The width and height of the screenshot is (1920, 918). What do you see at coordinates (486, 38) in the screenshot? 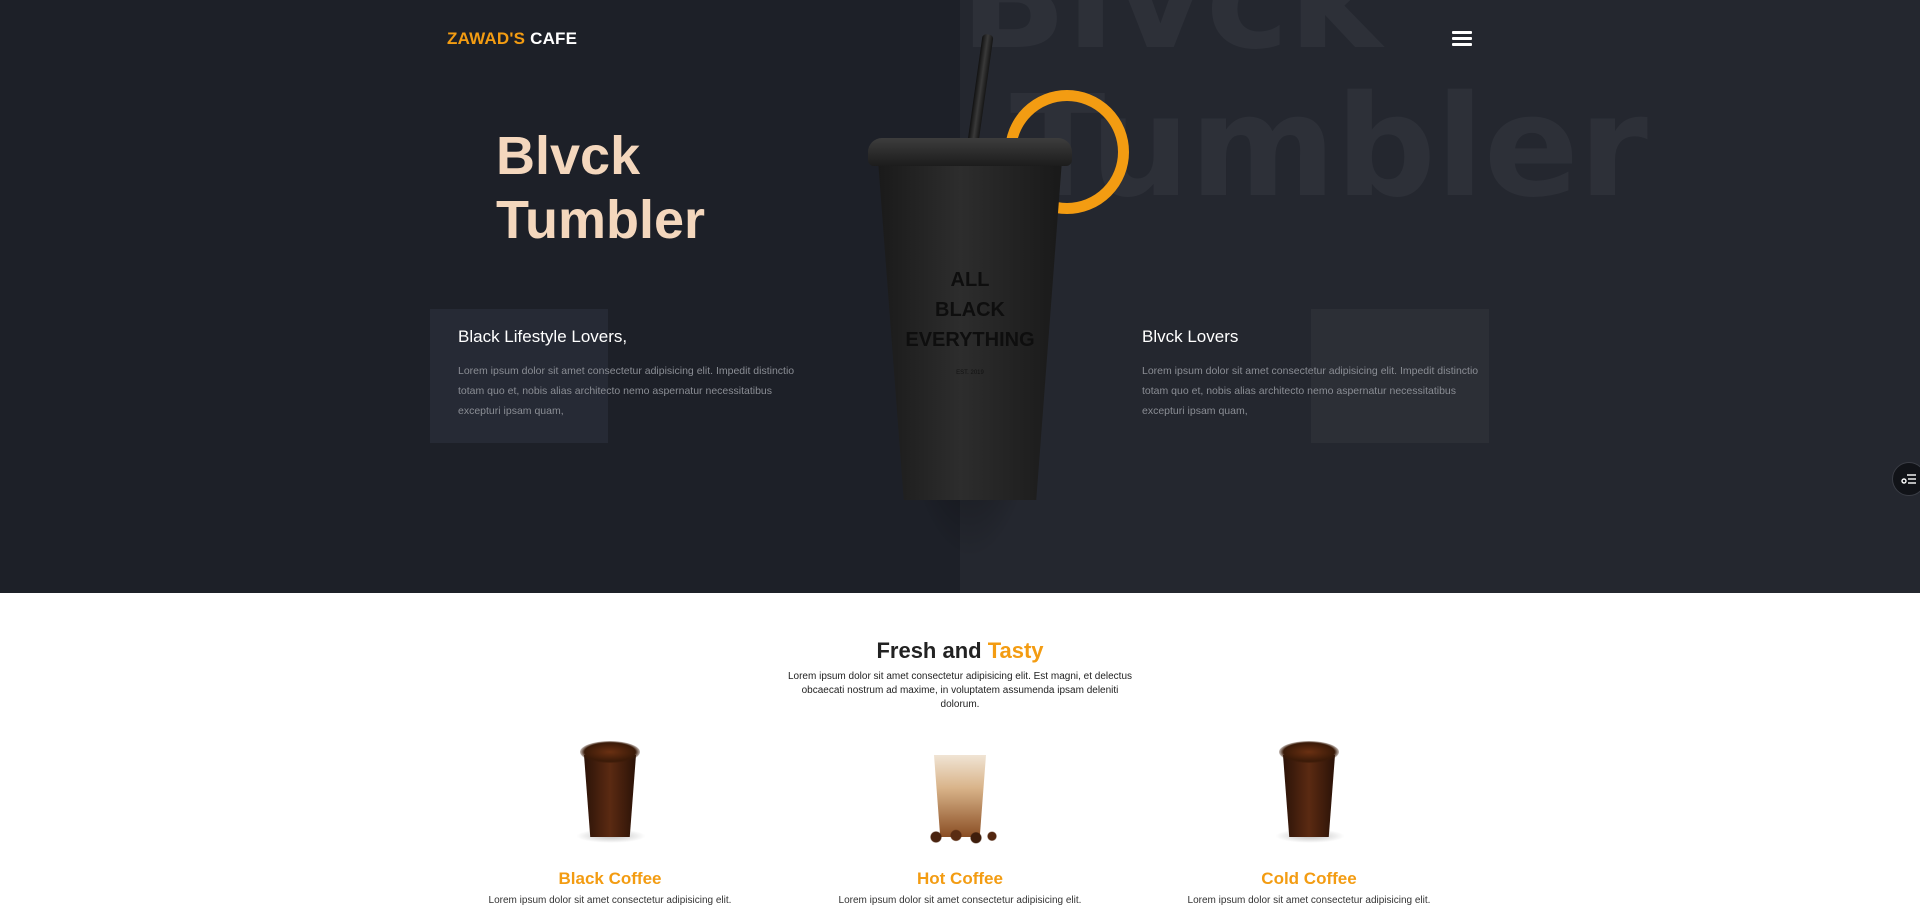
I see `brand-accent: ZAWAD'S` at bounding box center [486, 38].